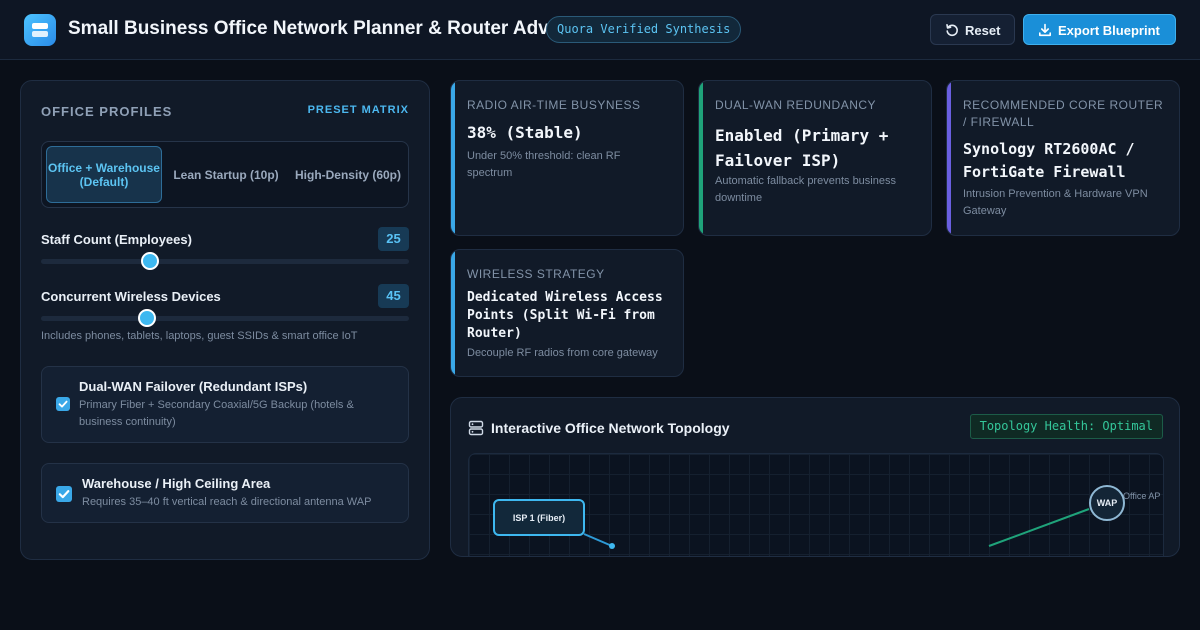 The height and width of the screenshot is (630, 1200). Describe the element at coordinates (104, 174) in the screenshot. I see `tab-office-warehouse: Office + Warehouse (Default)` at that location.